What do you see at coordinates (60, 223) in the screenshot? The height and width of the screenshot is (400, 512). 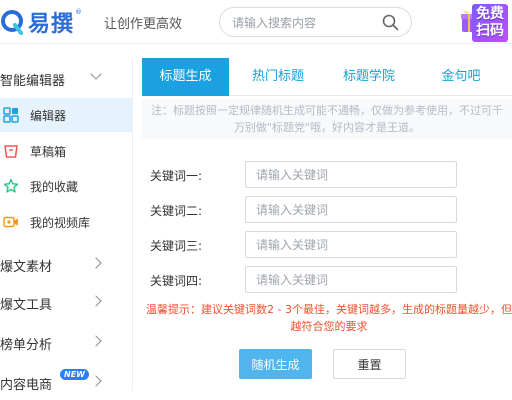 I see `sidebar-item-label: 我的视频库` at bounding box center [60, 223].